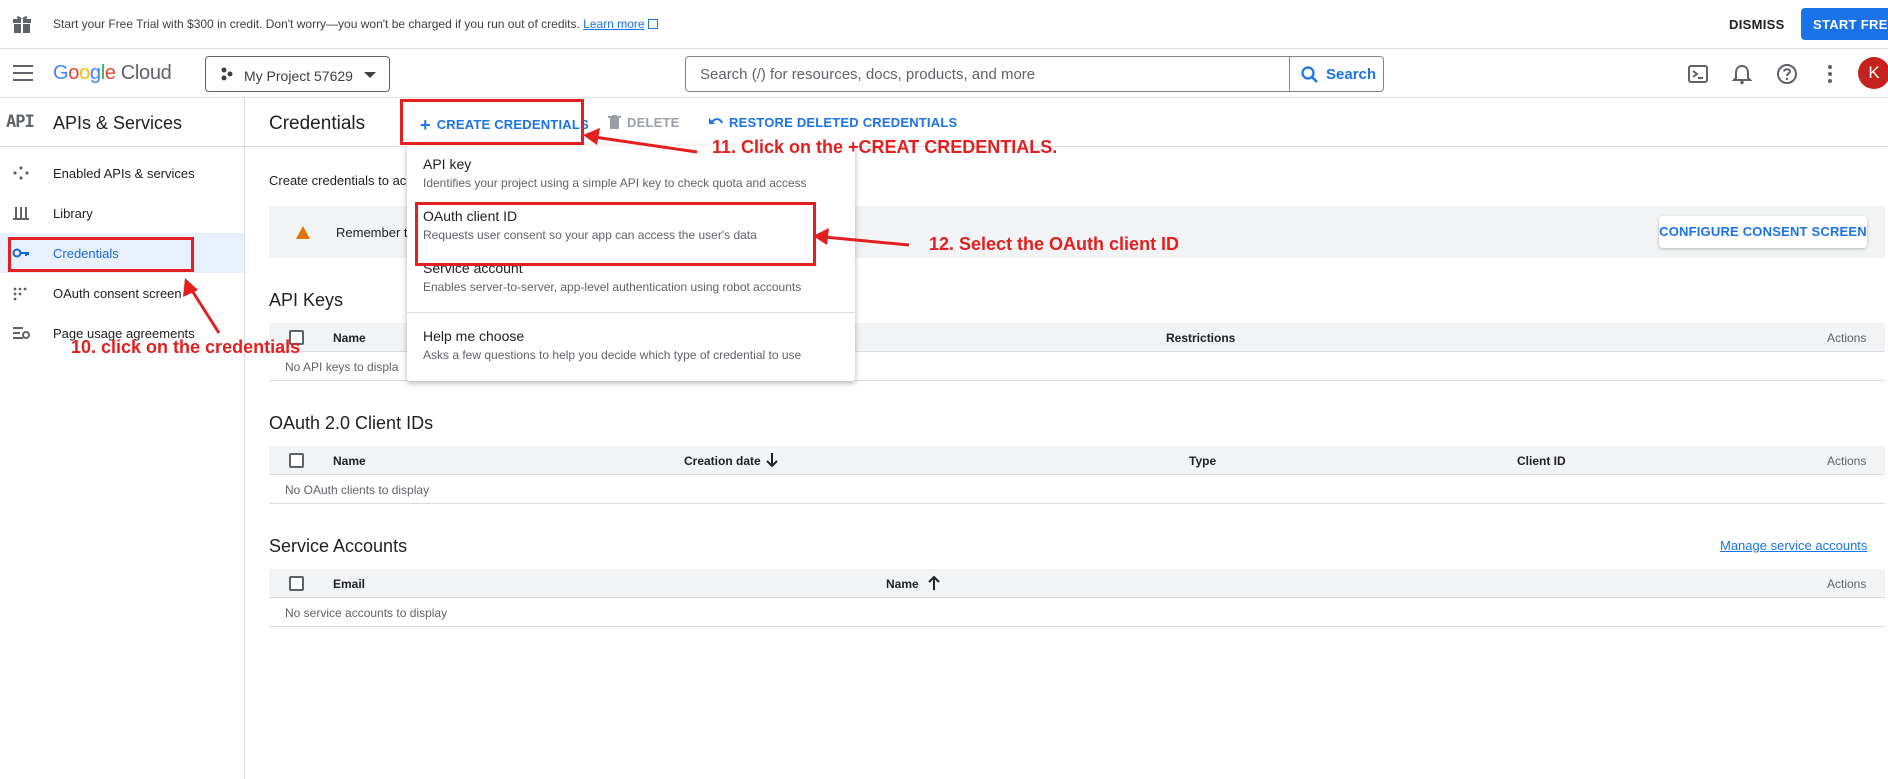  I want to click on annotation-step12: 12. Select the OAuth client ID, so click(1054, 244).